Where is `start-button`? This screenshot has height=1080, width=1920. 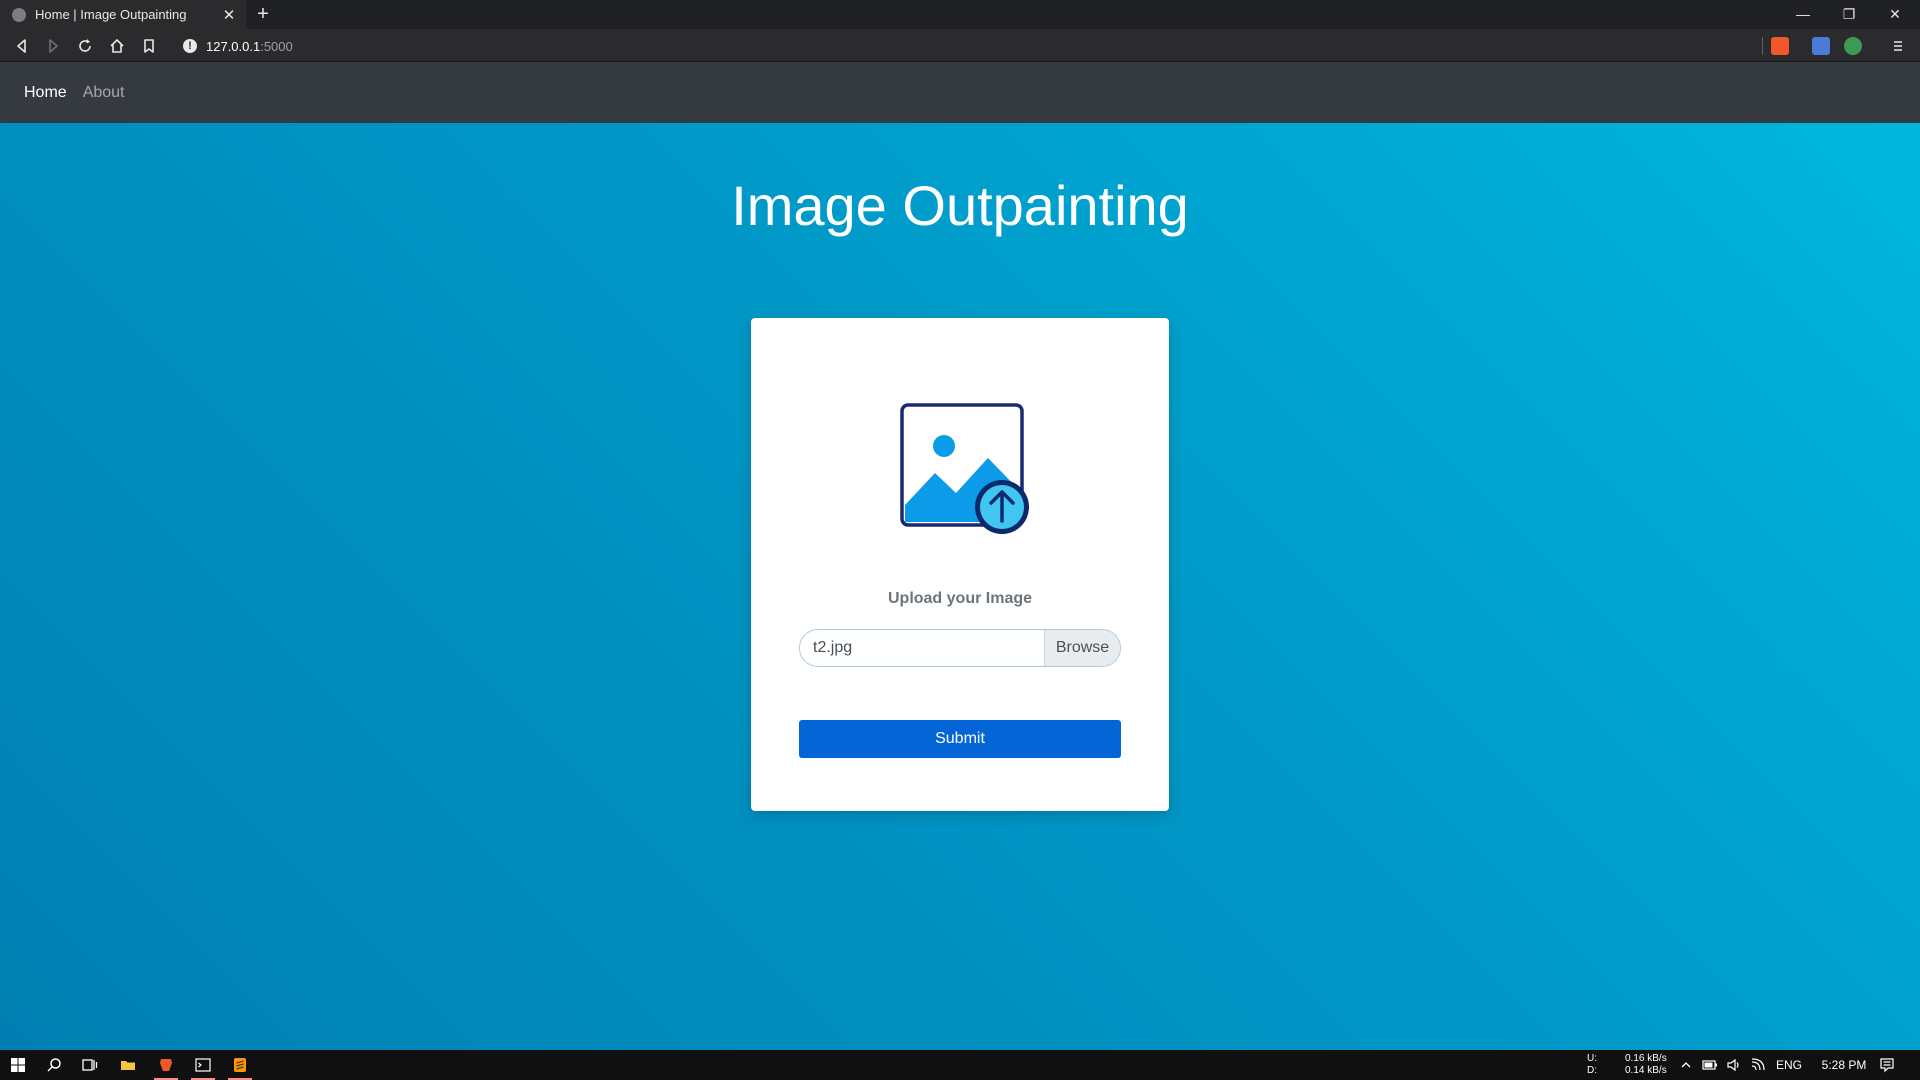 start-button is located at coordinates (18, 1065).